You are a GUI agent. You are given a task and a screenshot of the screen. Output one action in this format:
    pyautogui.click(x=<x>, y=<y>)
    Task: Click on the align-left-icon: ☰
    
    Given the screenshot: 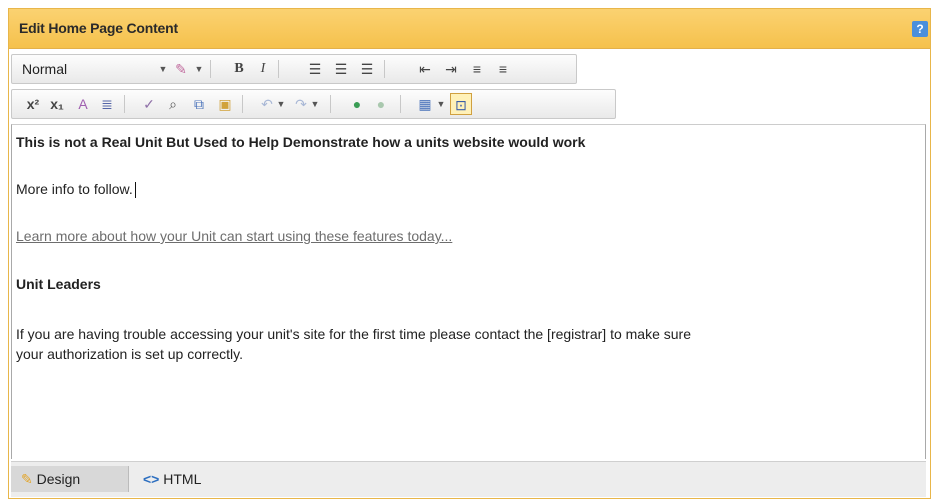 What is the action you would take?
    pyautogui.click(x=315, y=69)
    